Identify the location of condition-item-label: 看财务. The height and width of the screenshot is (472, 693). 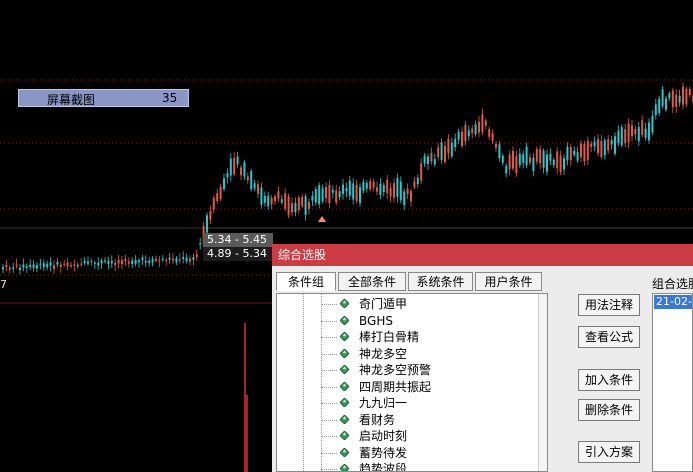
(377, 419).